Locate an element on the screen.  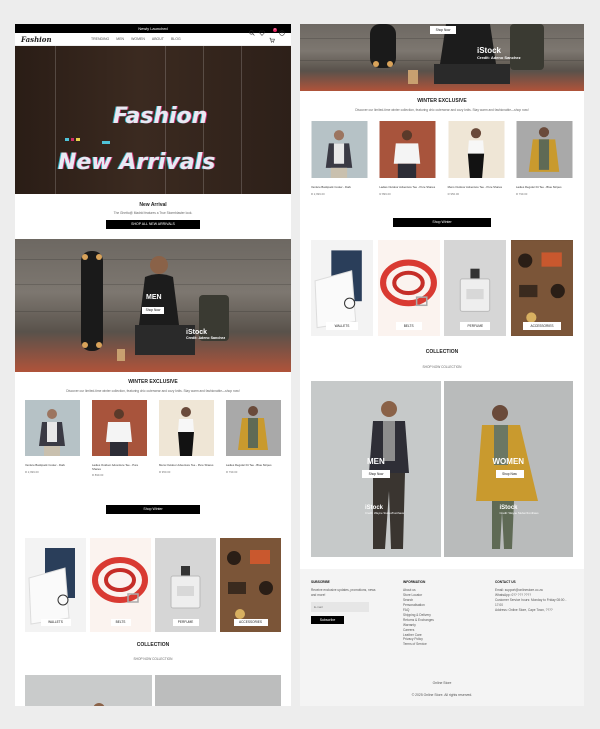
footer-link-terms: Terms of Service is located at coordinates (443, 644).